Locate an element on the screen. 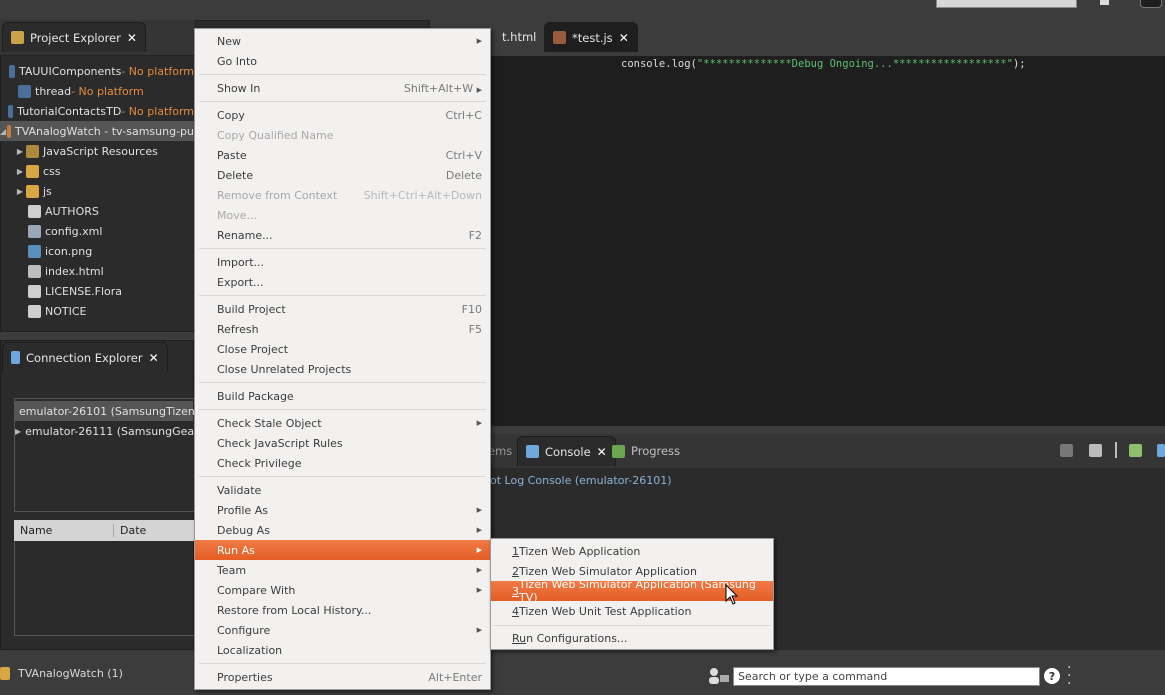 Image resolution: width=1165 pixels, height=695 pixels. tab-project-explorer: Project Explorer ✕ is located at coordinates (74, 37).